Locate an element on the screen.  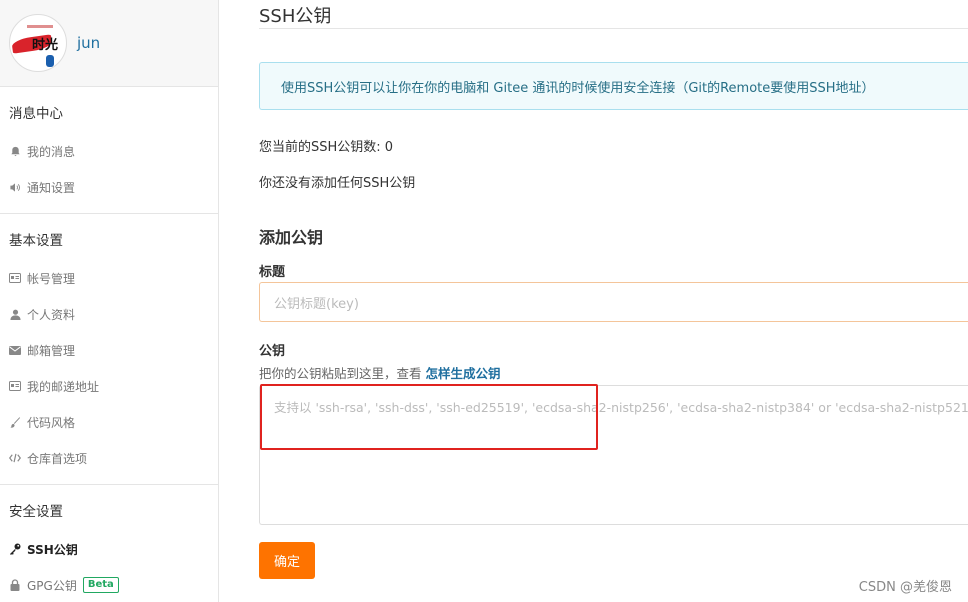
username: jun is located at coordinates (88, 43).